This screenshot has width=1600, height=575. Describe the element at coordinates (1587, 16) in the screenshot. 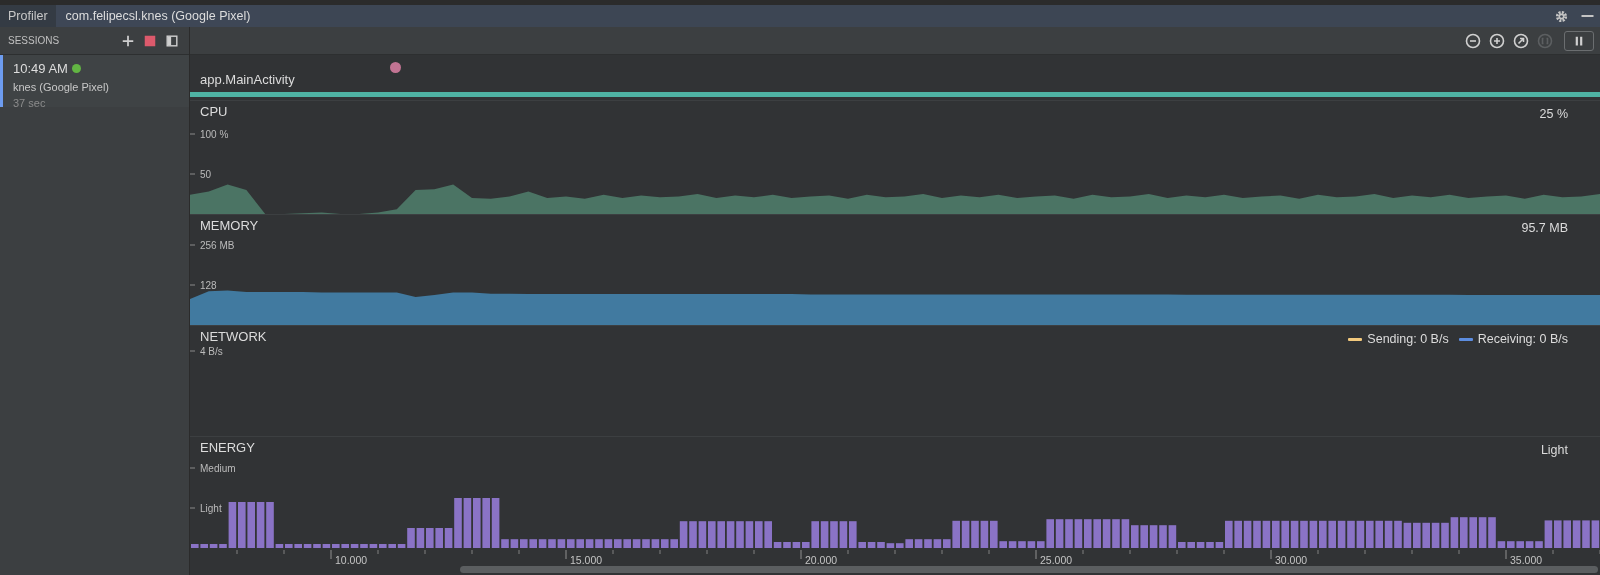

I see `minimize-icon` at that location.